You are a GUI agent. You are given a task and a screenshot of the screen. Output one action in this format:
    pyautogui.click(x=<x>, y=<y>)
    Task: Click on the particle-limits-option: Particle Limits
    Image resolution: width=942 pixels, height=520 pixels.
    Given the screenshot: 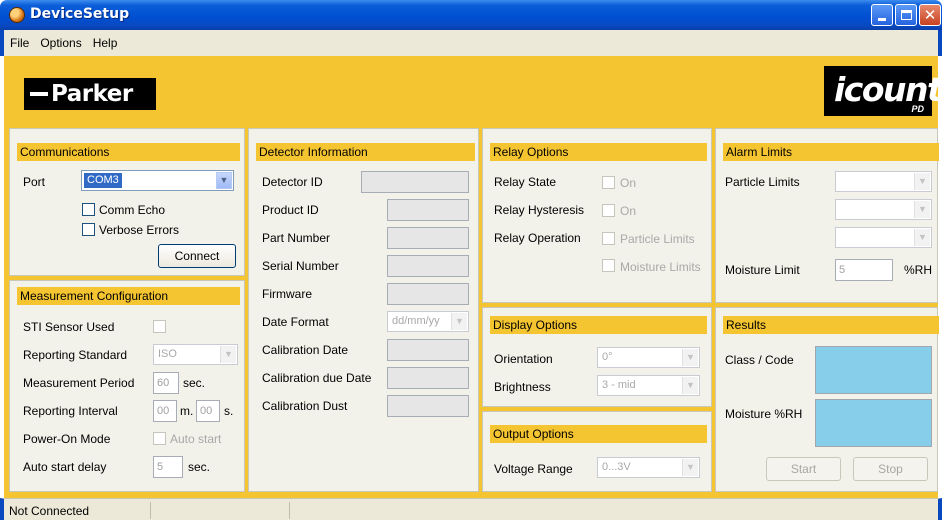 What is the action you would take?
    pyautogui.click(x=657, y=239)
    